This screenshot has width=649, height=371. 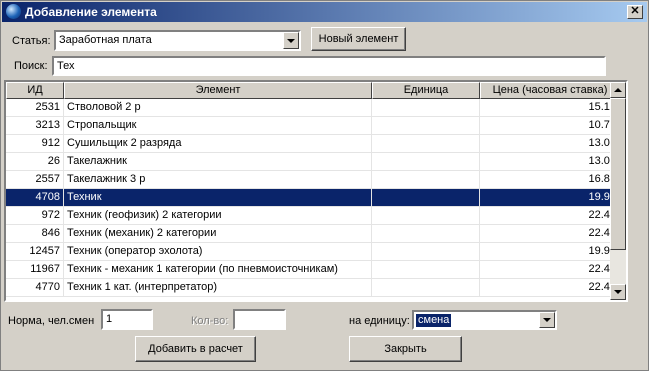 I want to click on cell-element: Сушильщик 2 разряда, so click(x=218, y=144).